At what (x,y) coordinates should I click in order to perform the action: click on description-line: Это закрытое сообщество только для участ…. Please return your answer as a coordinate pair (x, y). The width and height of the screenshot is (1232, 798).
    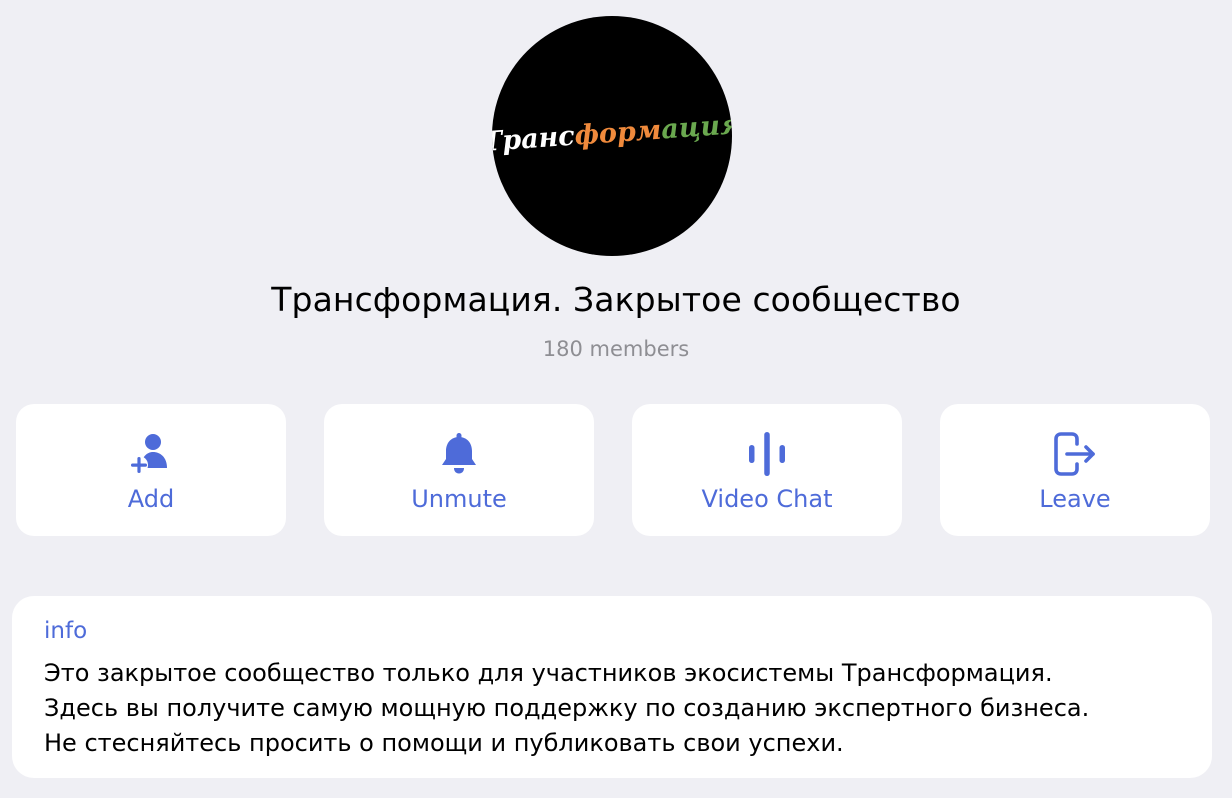
    Looking at the image, I should click on (548, 673).